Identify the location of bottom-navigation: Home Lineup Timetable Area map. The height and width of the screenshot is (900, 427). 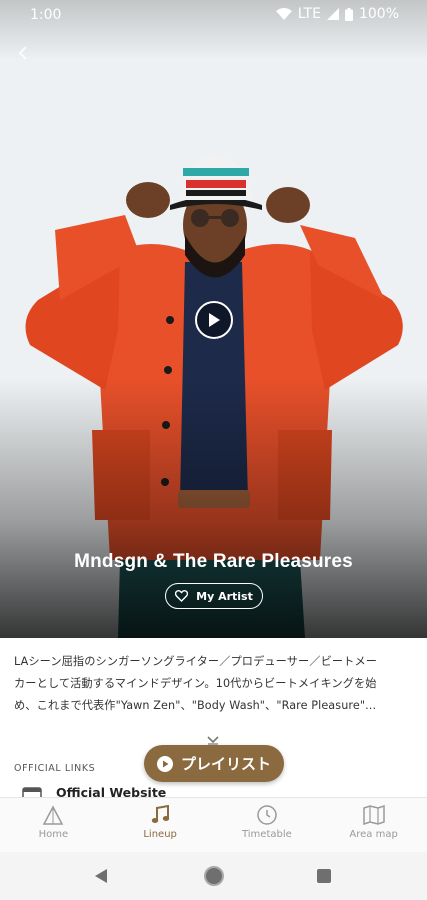
(213, 824).